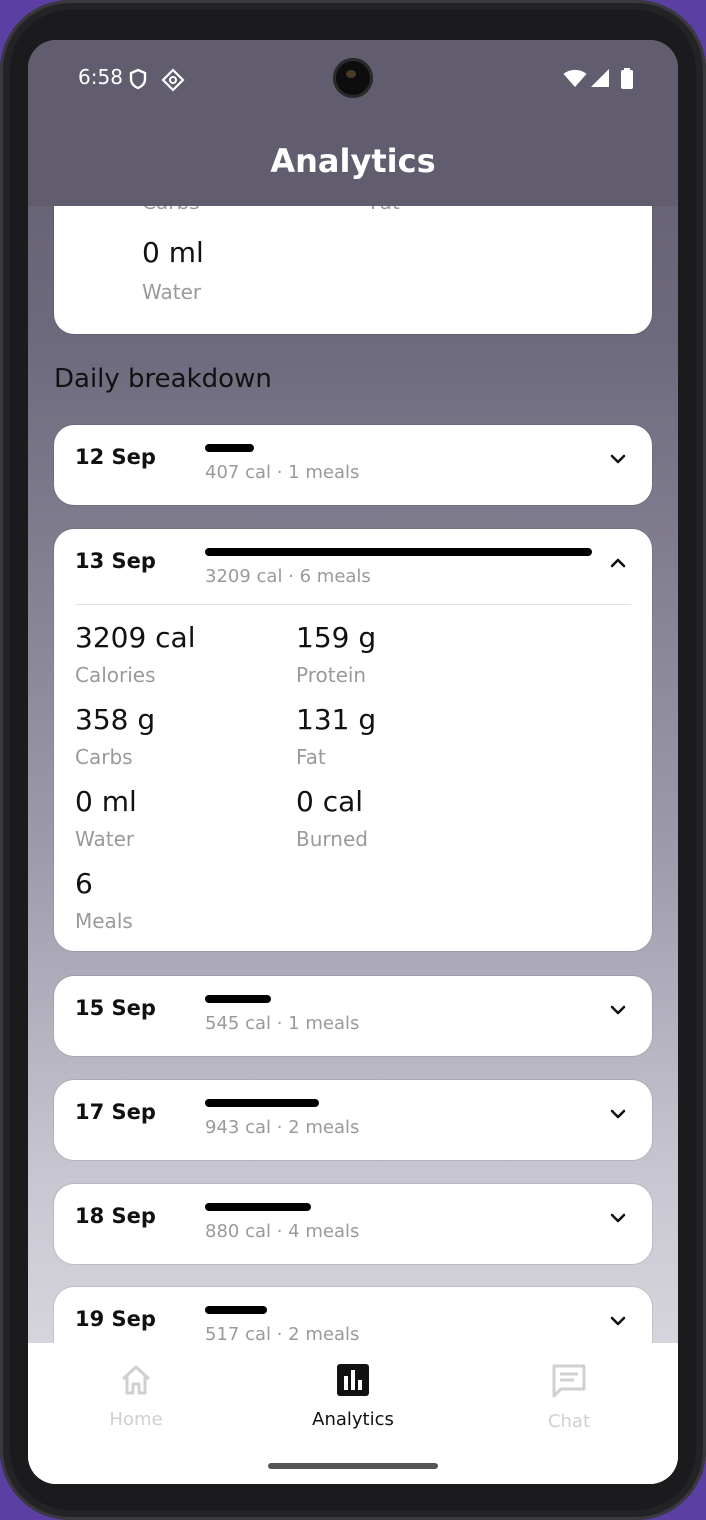 The image size is (706, 1520). I want to click on section-title: Daily breakdown, so click(163, 379).